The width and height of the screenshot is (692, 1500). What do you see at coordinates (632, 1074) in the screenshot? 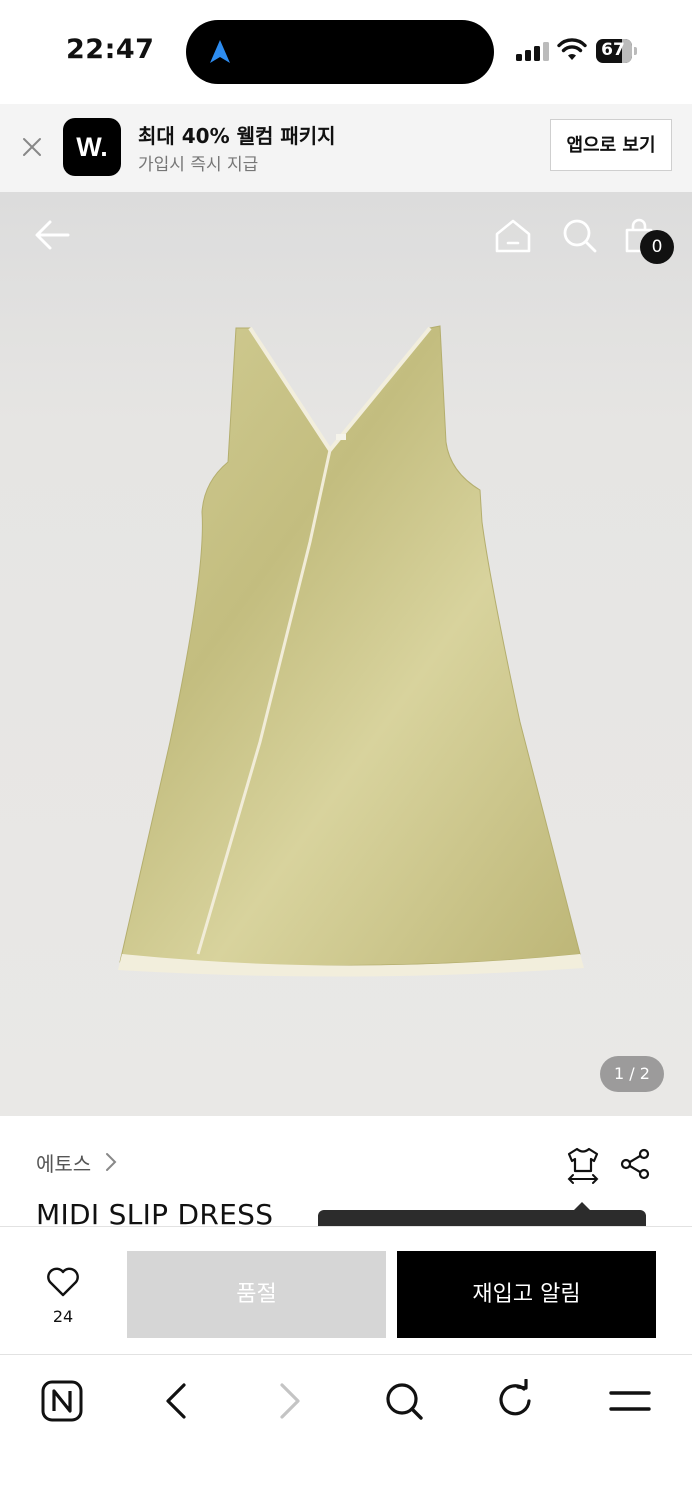
I see `image-page-indicator: 1 / 2` at bounding box center [632, 1074].